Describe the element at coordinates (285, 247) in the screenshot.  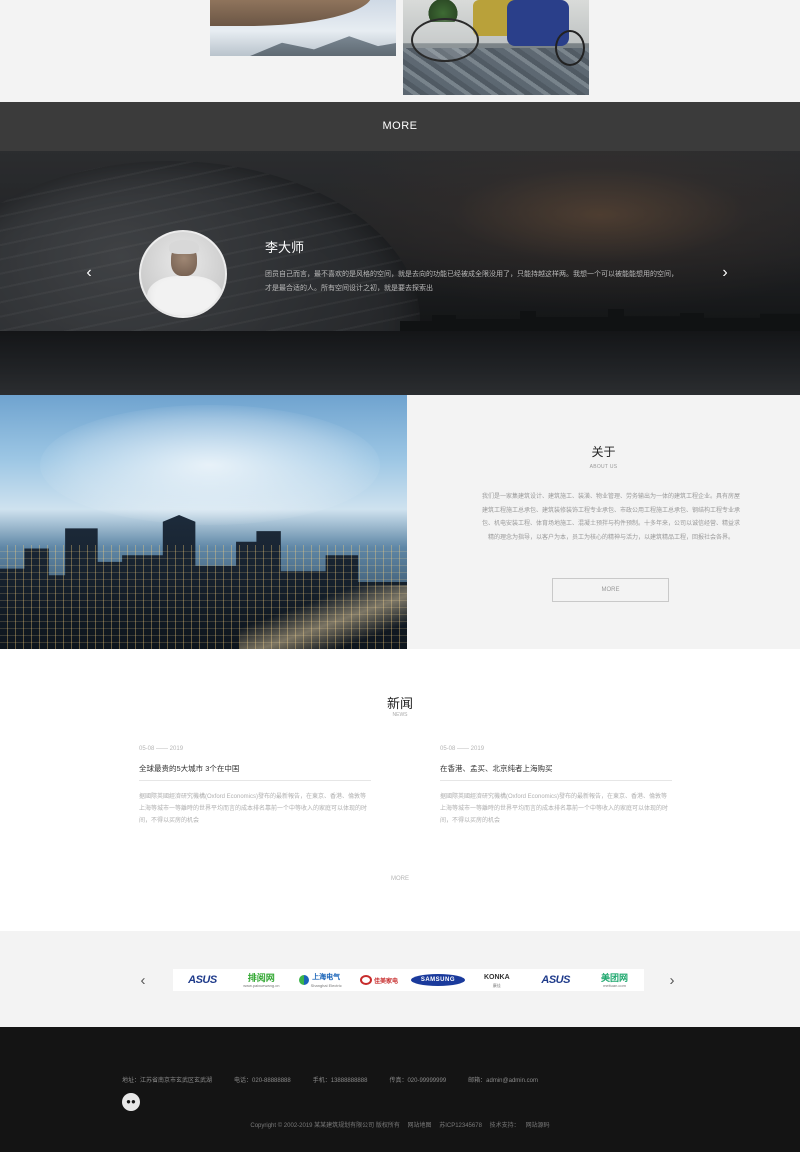
I see `testimonial-name: 李大师` at that location.